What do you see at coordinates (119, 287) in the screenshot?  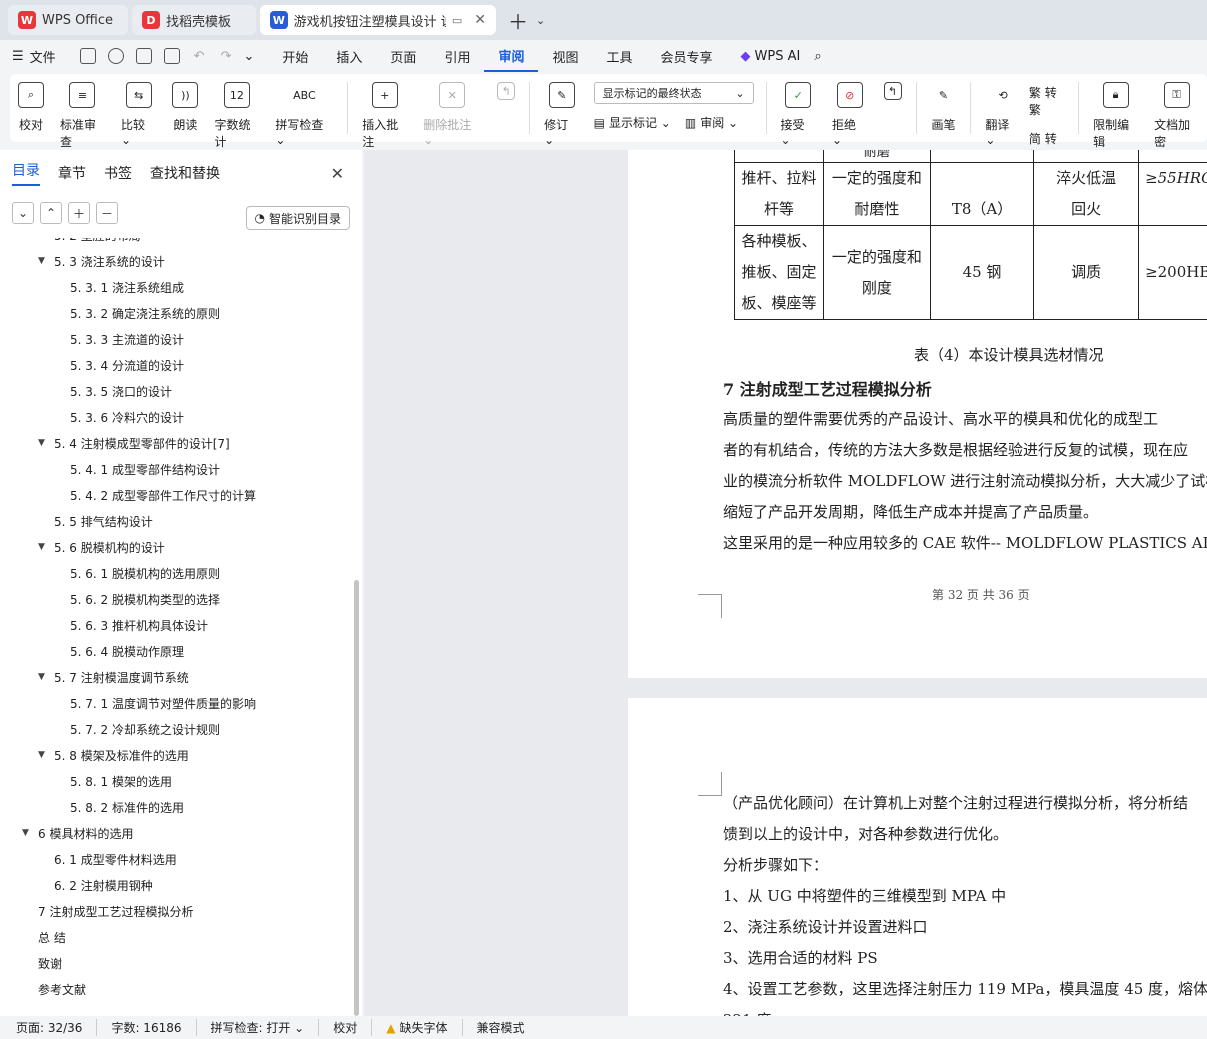 I see `toc-item: 5. 3. 1 浇注系统组成` at bounding box center [119, 287].